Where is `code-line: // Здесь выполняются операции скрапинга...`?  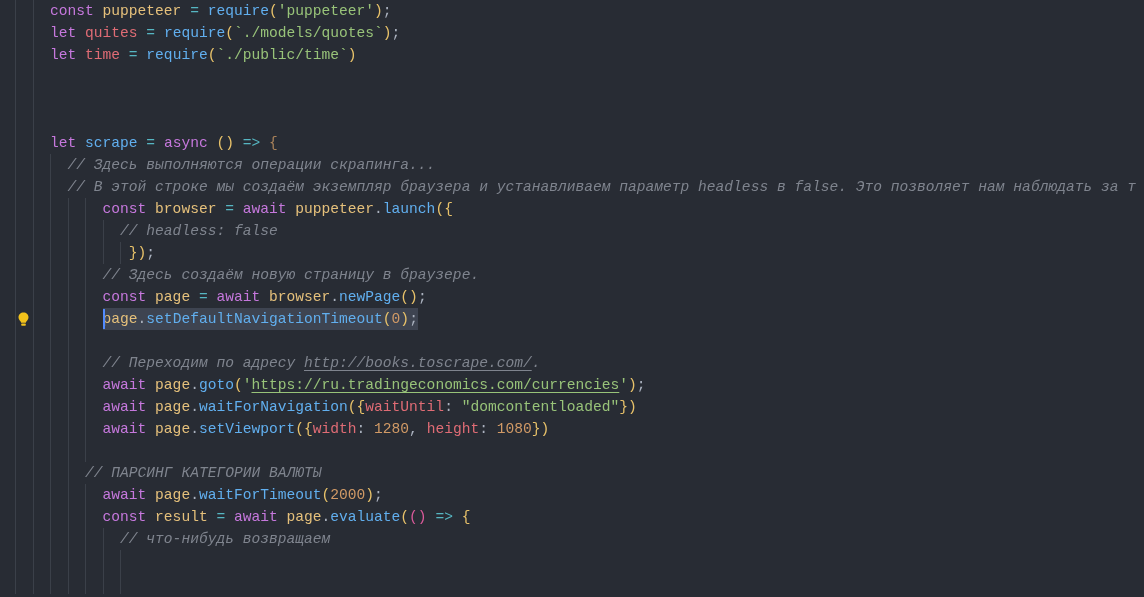 code-line: // Здесь выполняются операции скрапинга... is located at coordinates (251, 165).